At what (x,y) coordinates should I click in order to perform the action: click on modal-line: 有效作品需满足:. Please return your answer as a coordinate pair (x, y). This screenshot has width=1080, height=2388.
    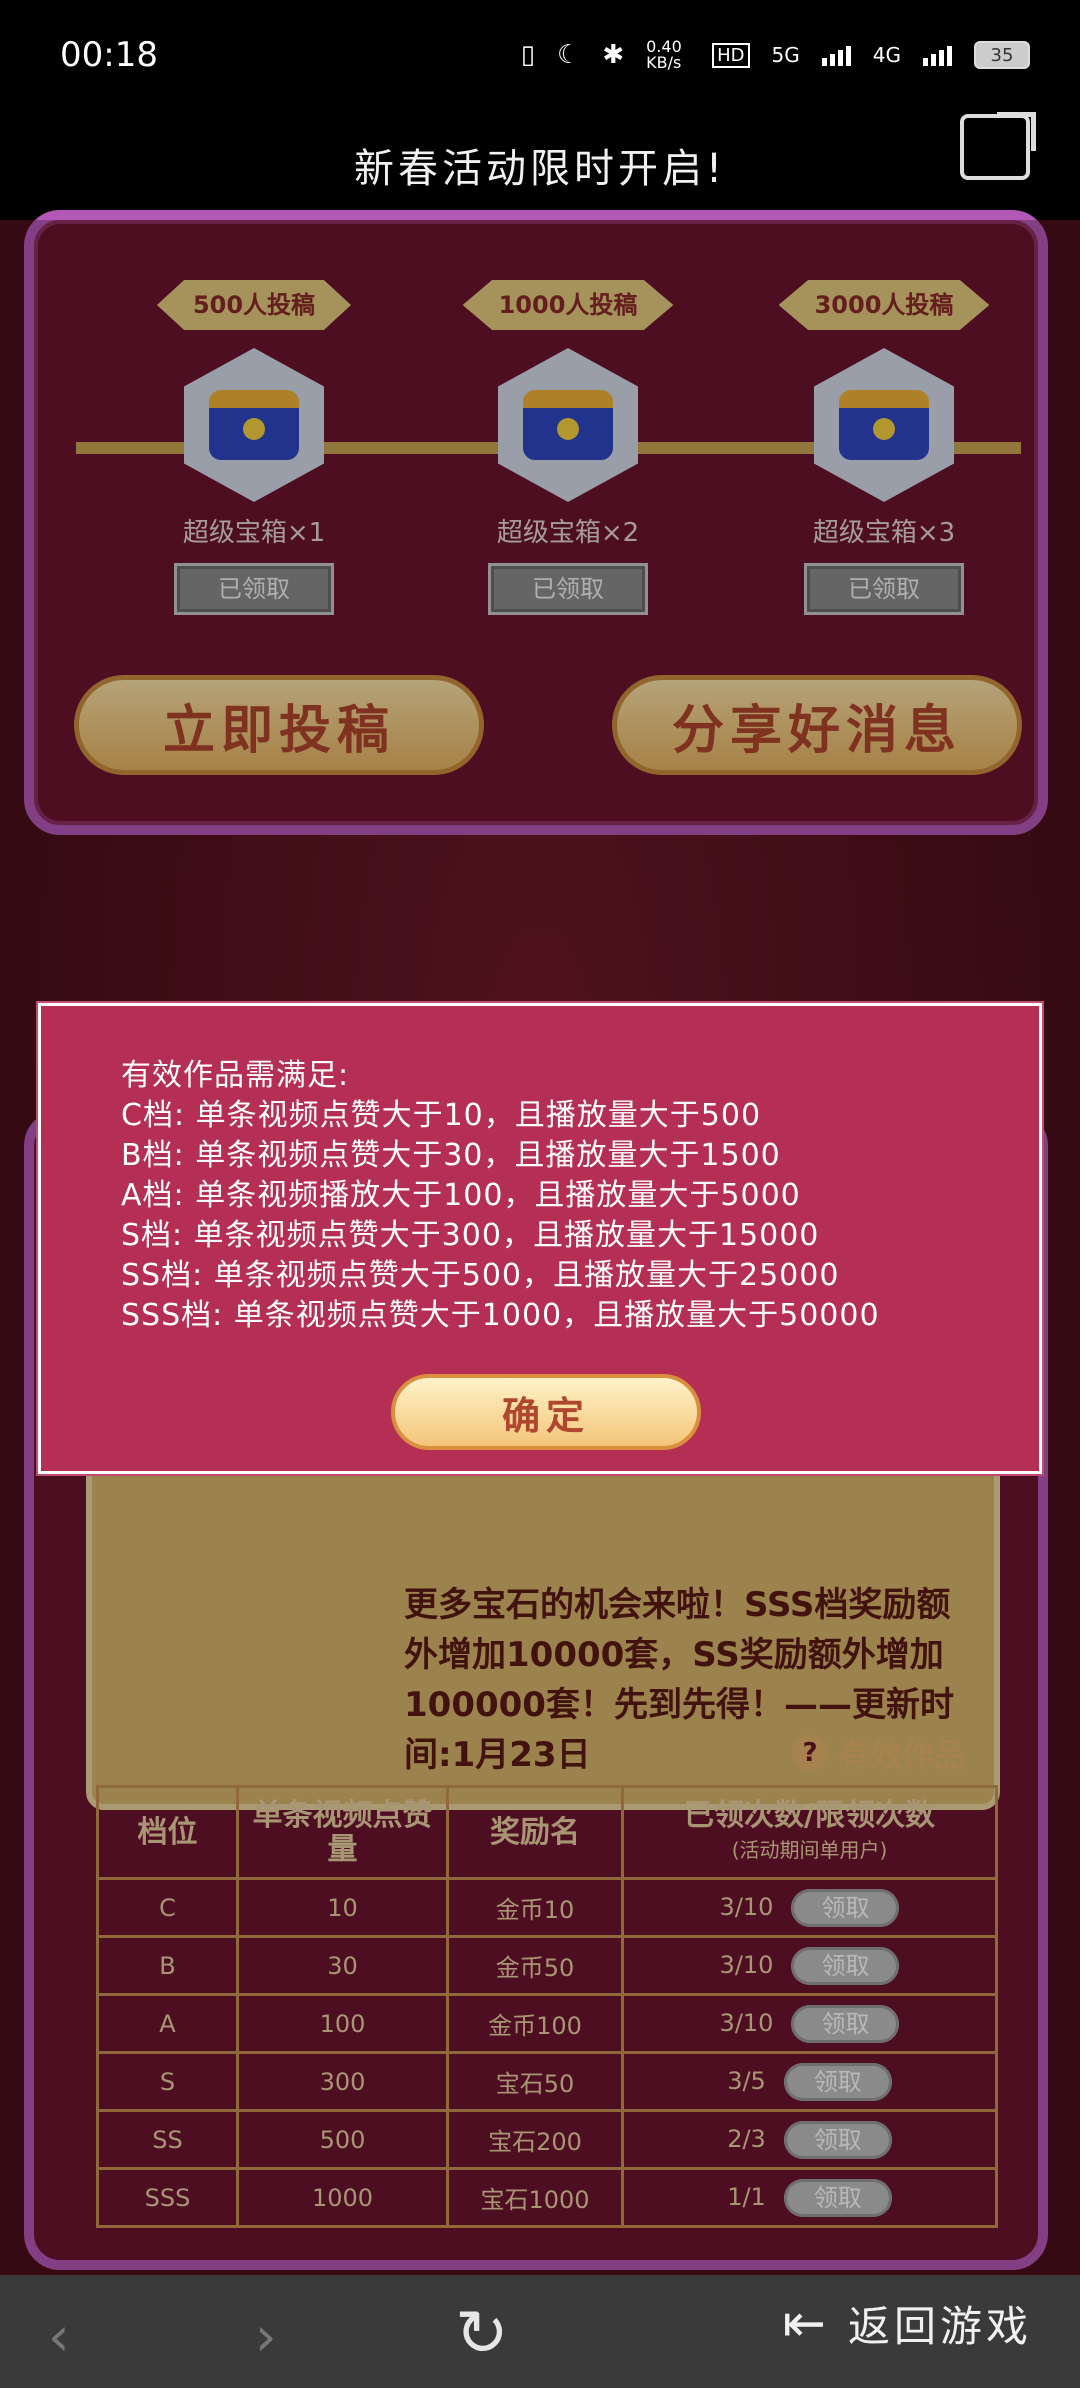
    Looking at the image, I should click on (235, 1075).